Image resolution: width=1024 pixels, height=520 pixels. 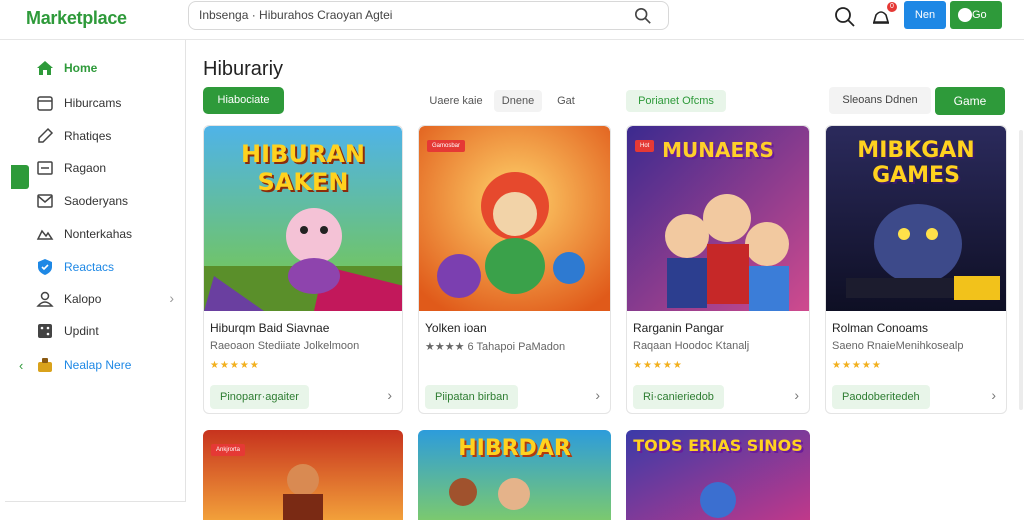 I want to click on game-button: Game, so click(x=970, y=101).